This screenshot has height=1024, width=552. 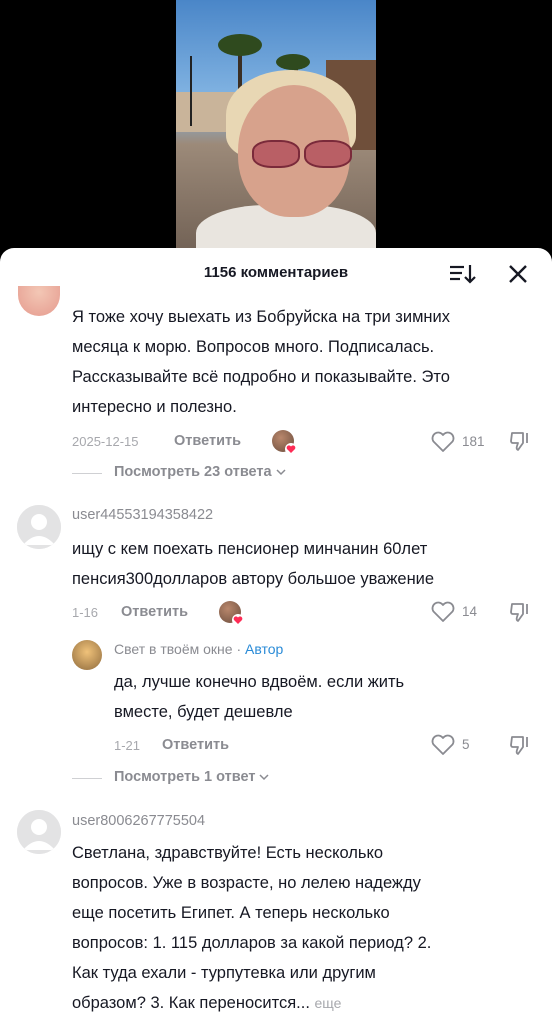 I want to click on reply-date: 1-21, so click(x=127, y=745).